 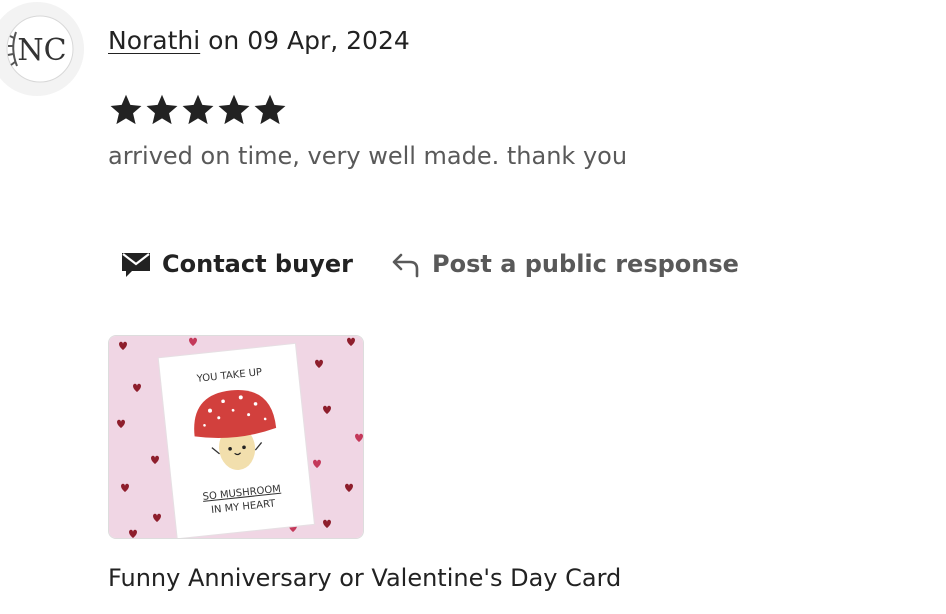 I want to click on reviewer-avatar: NC, so click(x=42, y=49).